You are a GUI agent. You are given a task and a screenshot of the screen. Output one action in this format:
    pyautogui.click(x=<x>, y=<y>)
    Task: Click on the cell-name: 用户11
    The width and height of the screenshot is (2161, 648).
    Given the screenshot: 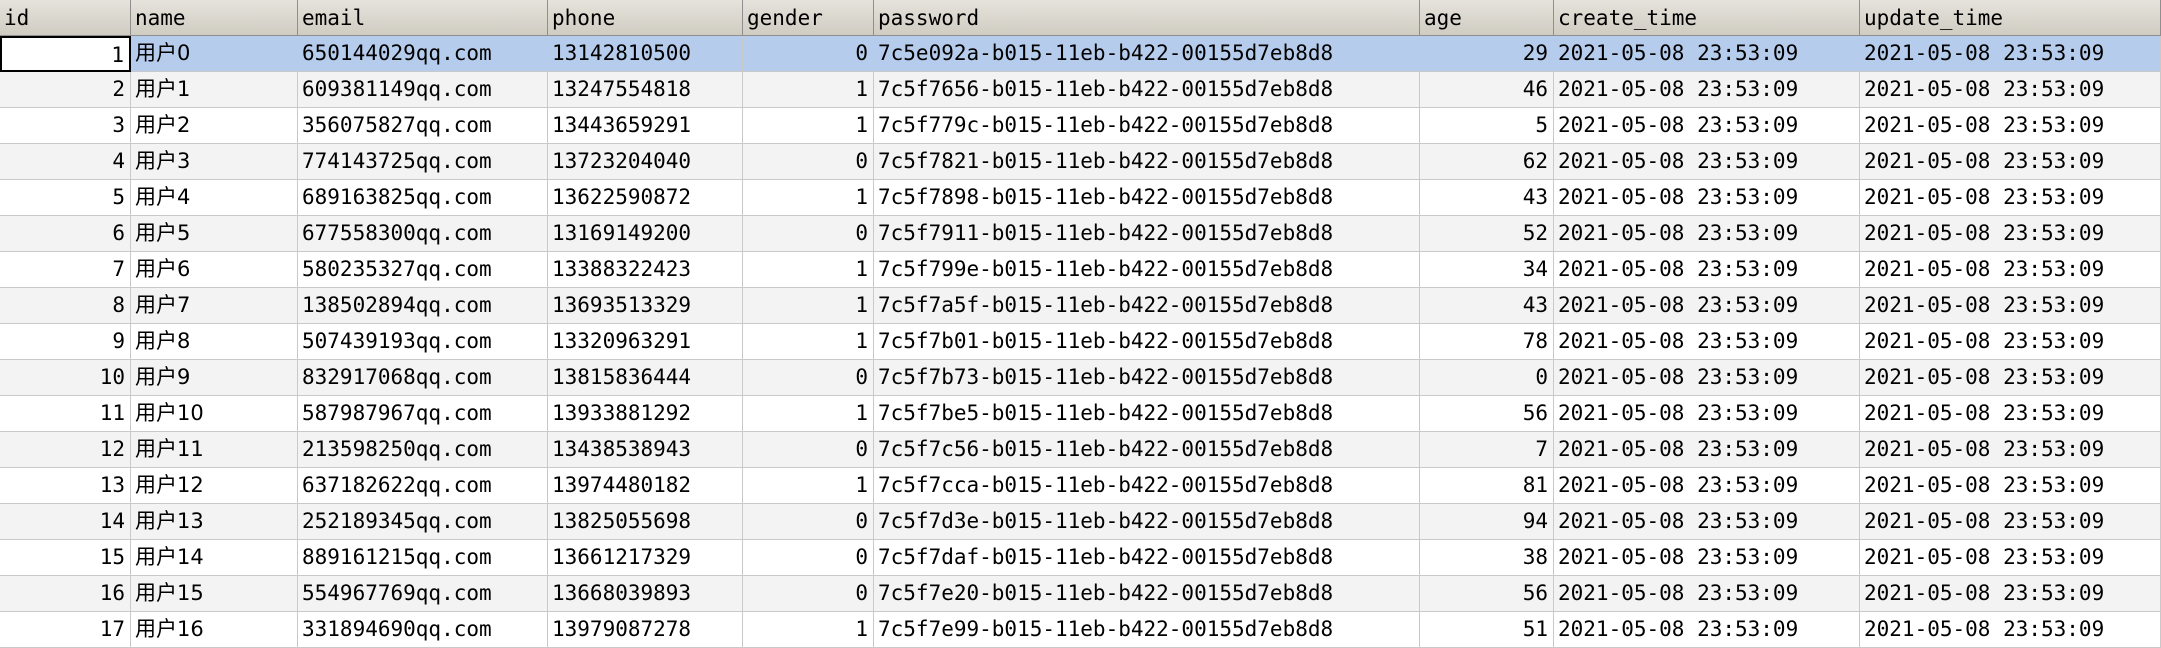 What is the action you would take?
    pyautogui.click(x=214, y=450)
    